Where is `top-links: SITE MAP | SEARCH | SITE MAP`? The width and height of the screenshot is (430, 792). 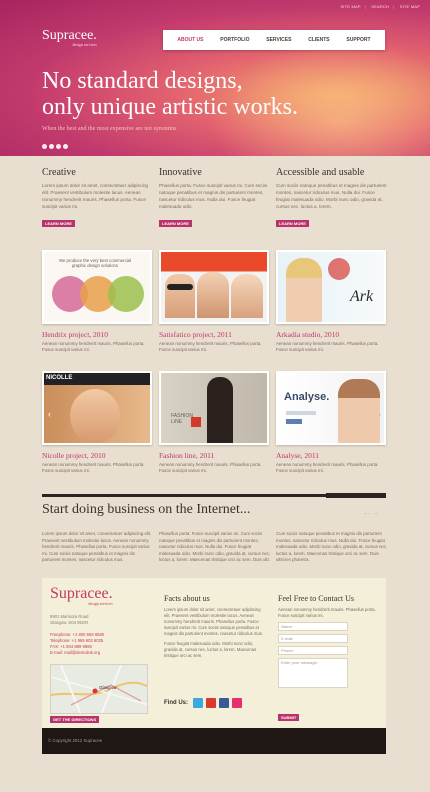 top-links: SITE MAP | SEARCH | SITE MAP is located at coordinates (380, 6).